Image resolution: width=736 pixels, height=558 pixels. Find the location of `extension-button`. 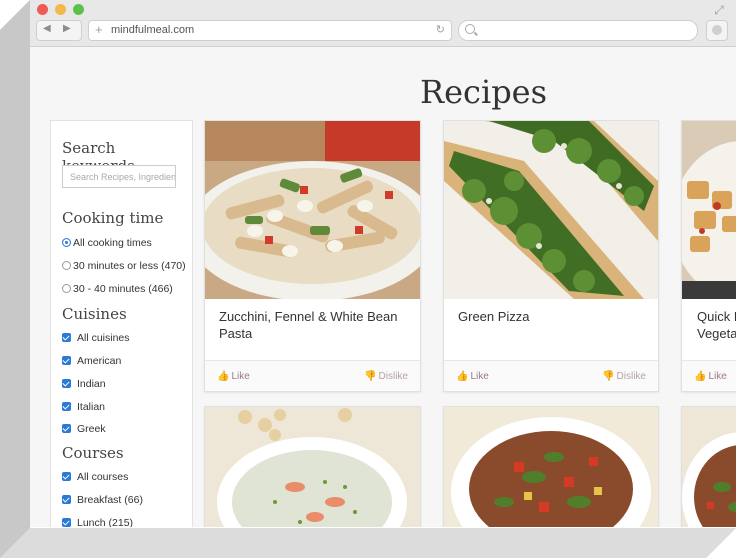

extension-button is located at coordinates (717, 30).